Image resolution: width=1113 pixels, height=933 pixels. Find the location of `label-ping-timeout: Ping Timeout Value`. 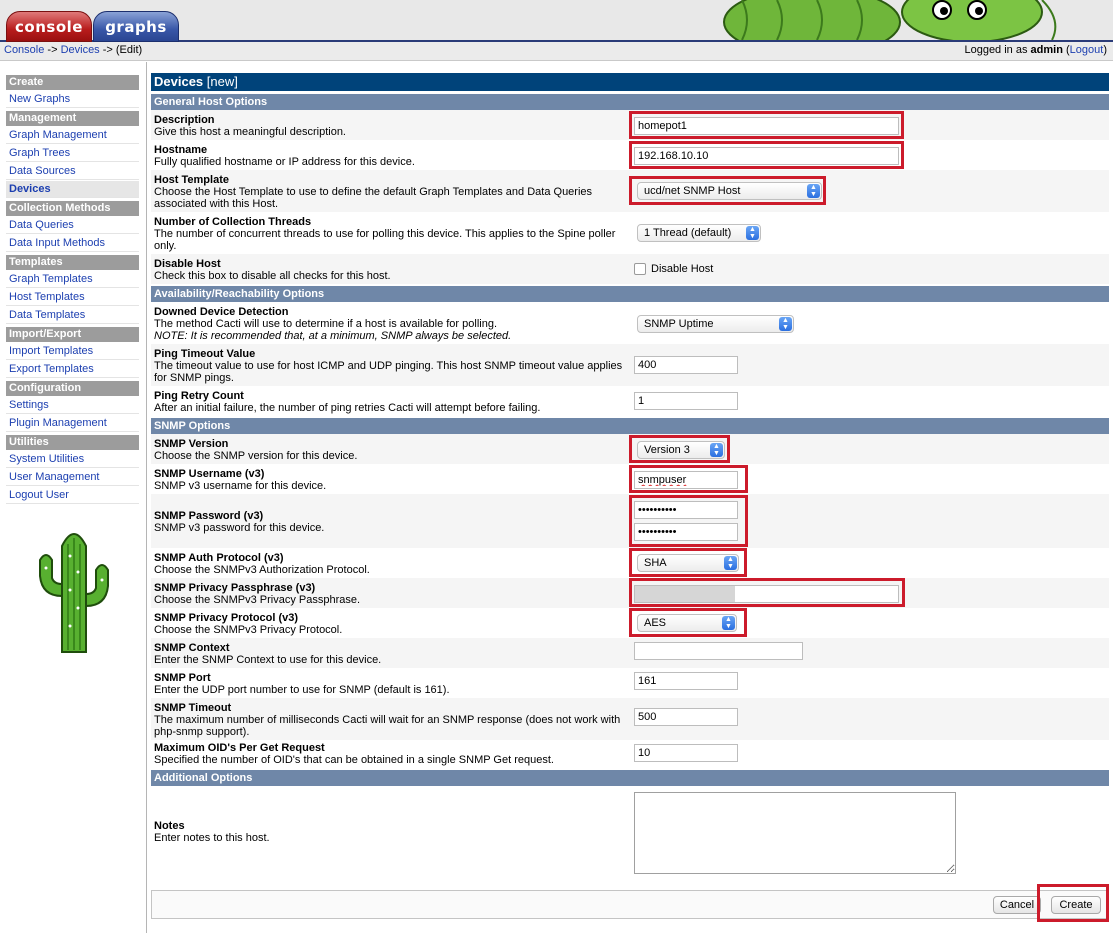

label-ping-timeout: Ping Timeout Value is located at coordinates (205, 354).